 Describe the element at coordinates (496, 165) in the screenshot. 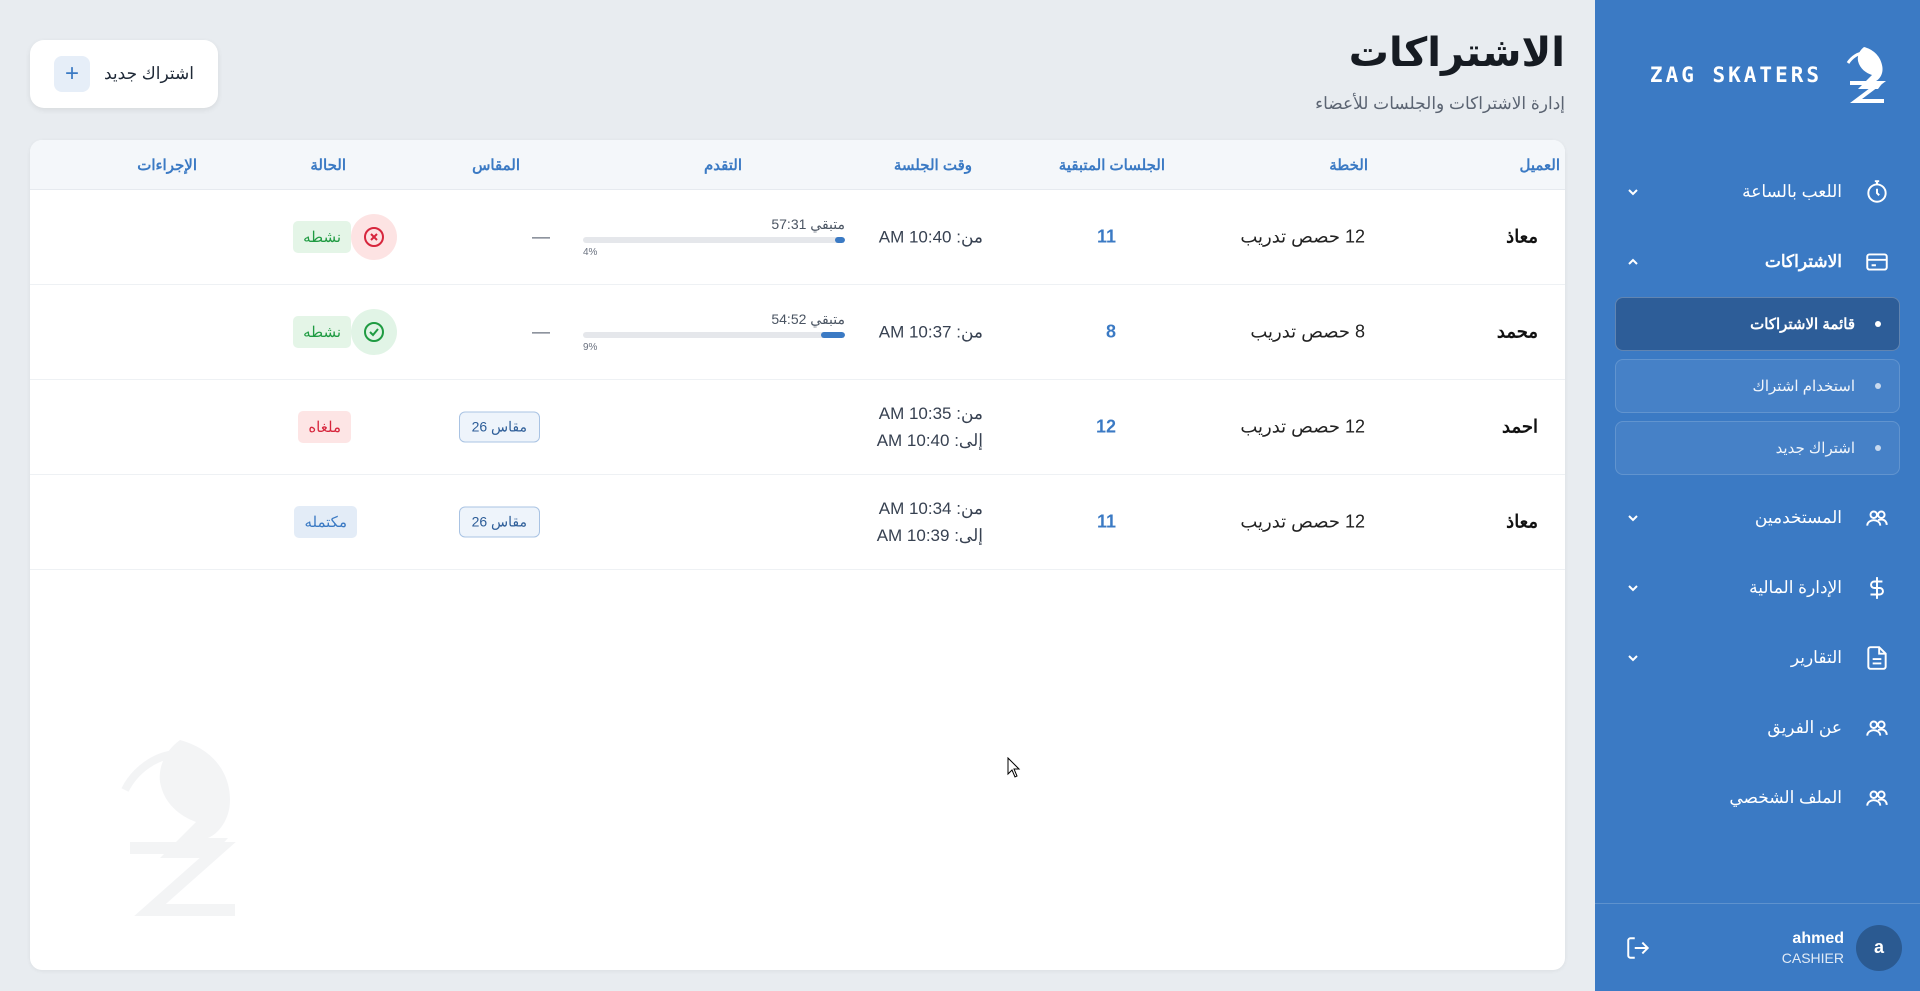

I see `col-size: المقاس` at that location.